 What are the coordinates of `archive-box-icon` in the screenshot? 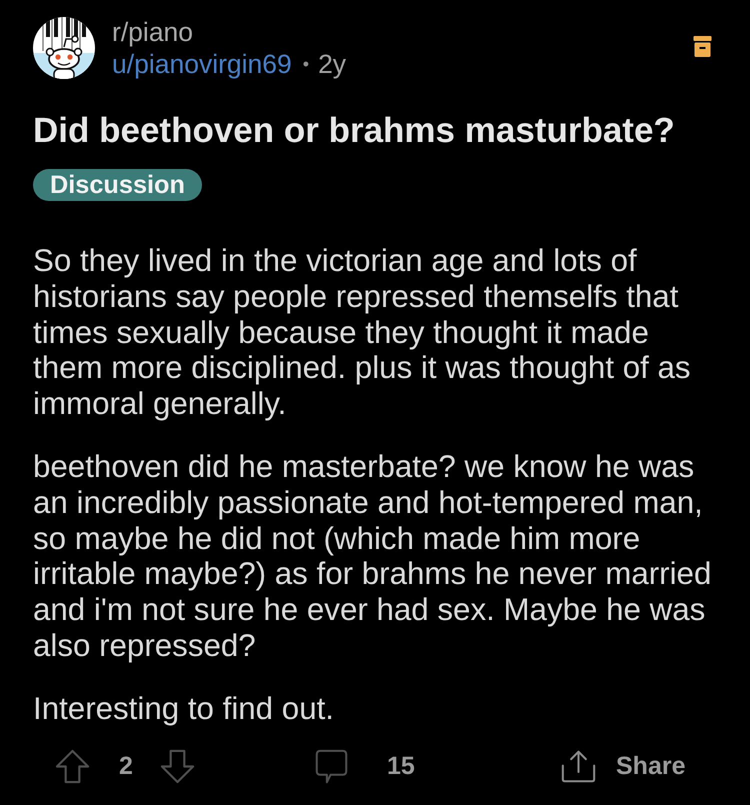 It's located at (702, 46).